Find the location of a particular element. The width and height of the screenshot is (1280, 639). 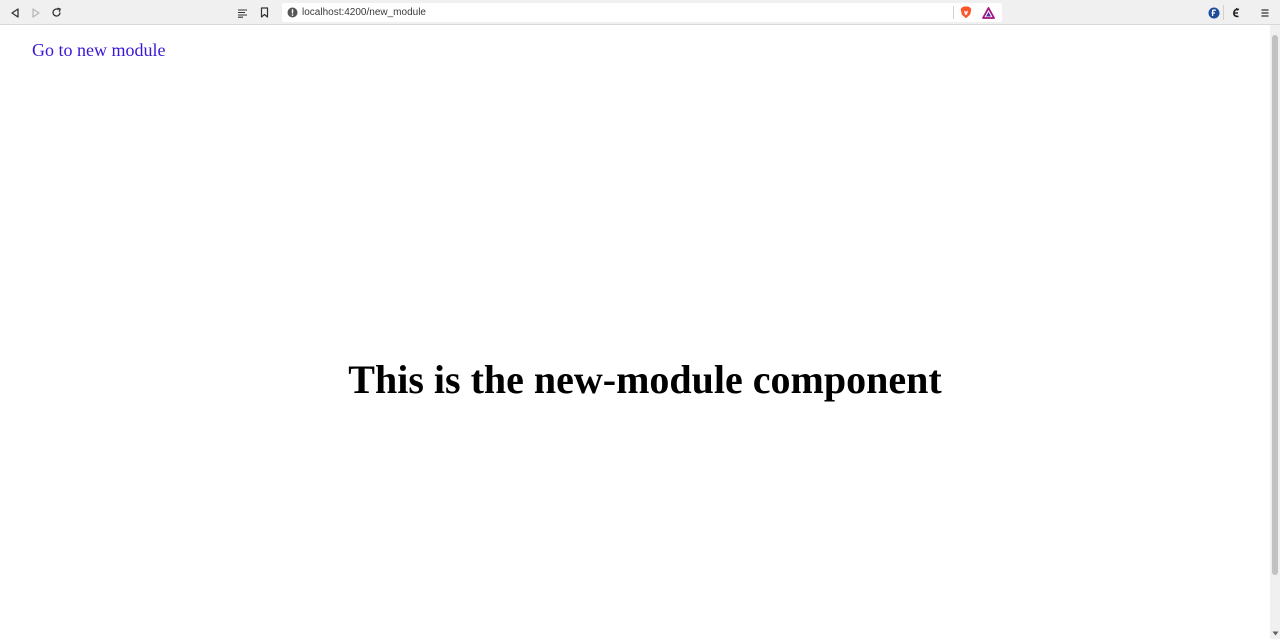

browser-toolbar: localhost:4200/new_module is located at coordinates (640, 12).